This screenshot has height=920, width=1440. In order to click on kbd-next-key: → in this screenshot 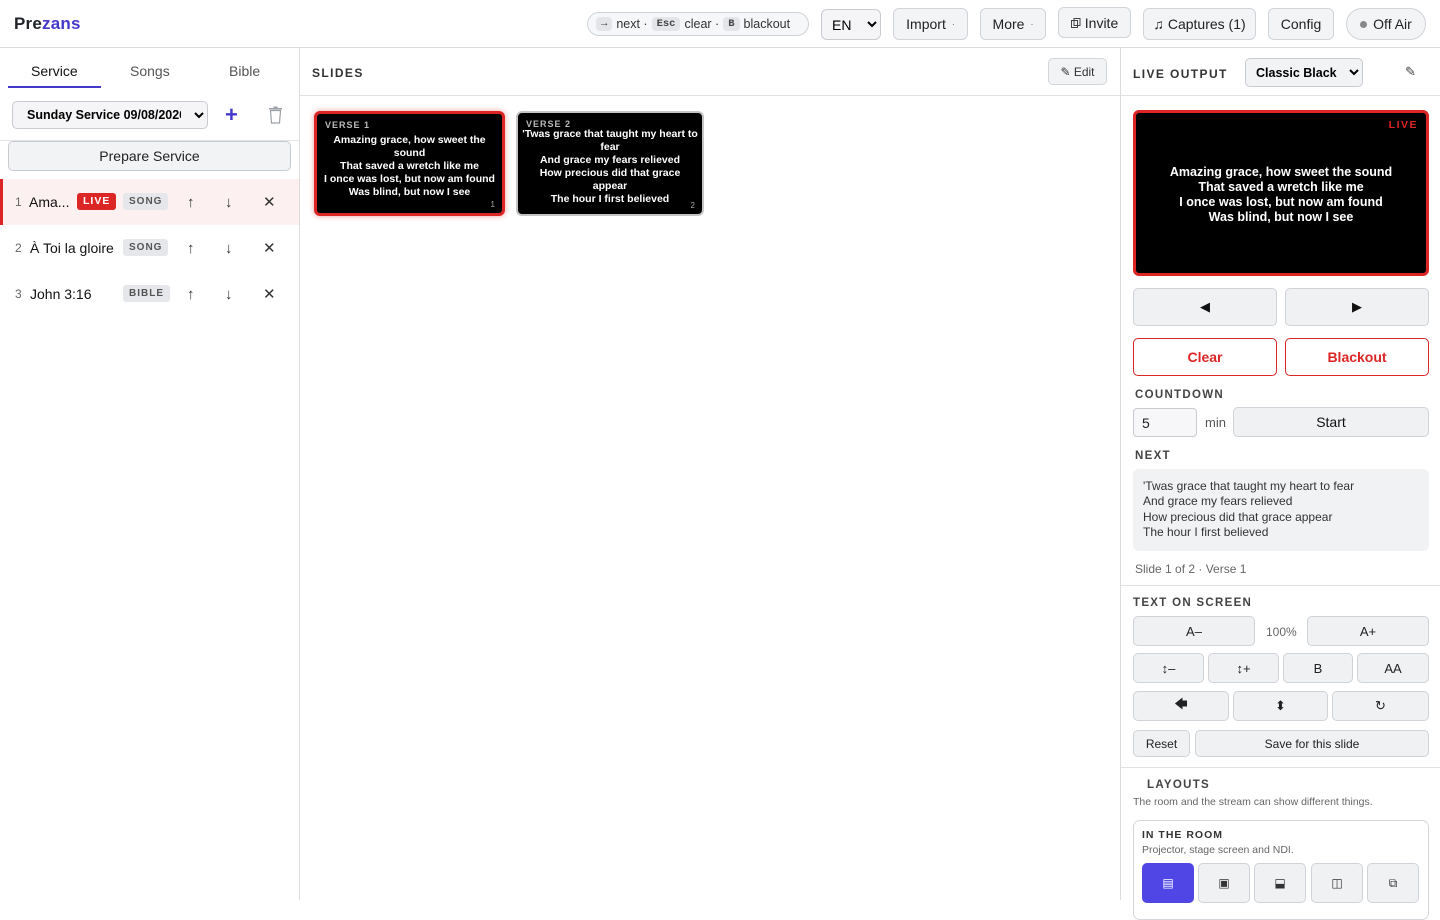, I will do `click(604, 24)`.